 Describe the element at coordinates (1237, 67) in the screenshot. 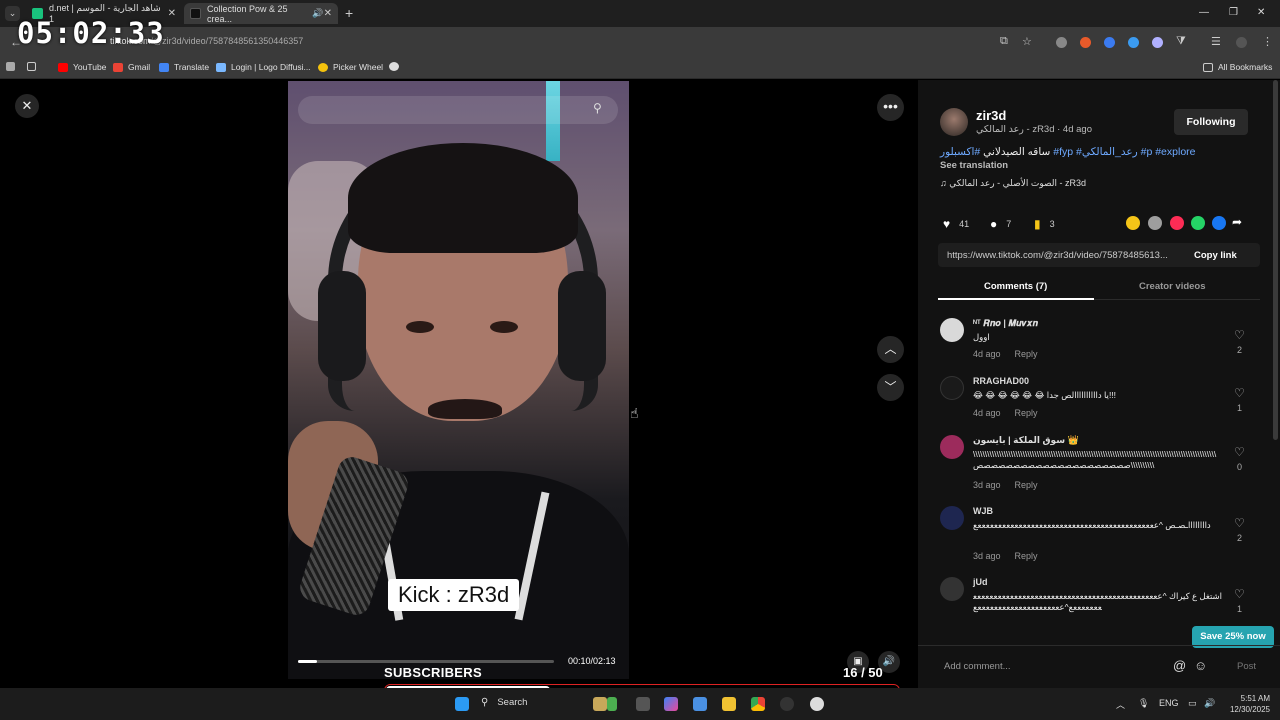

I see `all-bookmarks: All Bookmarks` at that location.